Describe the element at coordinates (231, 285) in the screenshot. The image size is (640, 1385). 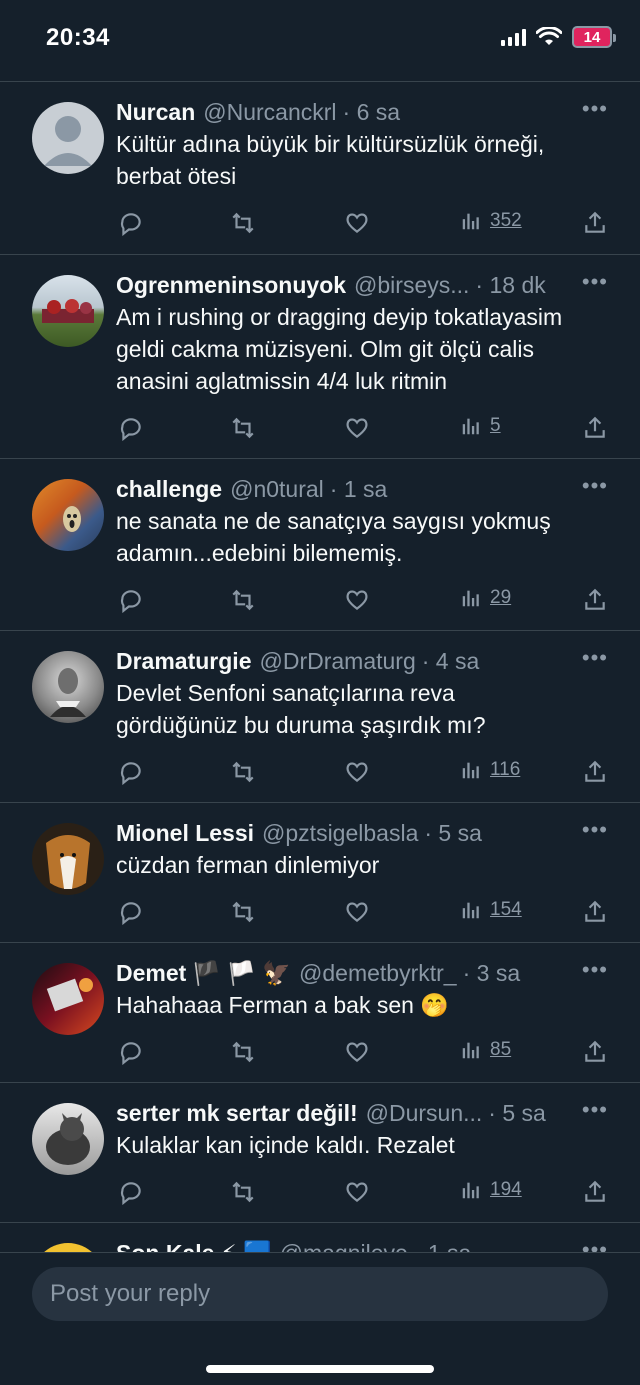
I see `author-name: Ogrenmeninsonuyok` at that location.